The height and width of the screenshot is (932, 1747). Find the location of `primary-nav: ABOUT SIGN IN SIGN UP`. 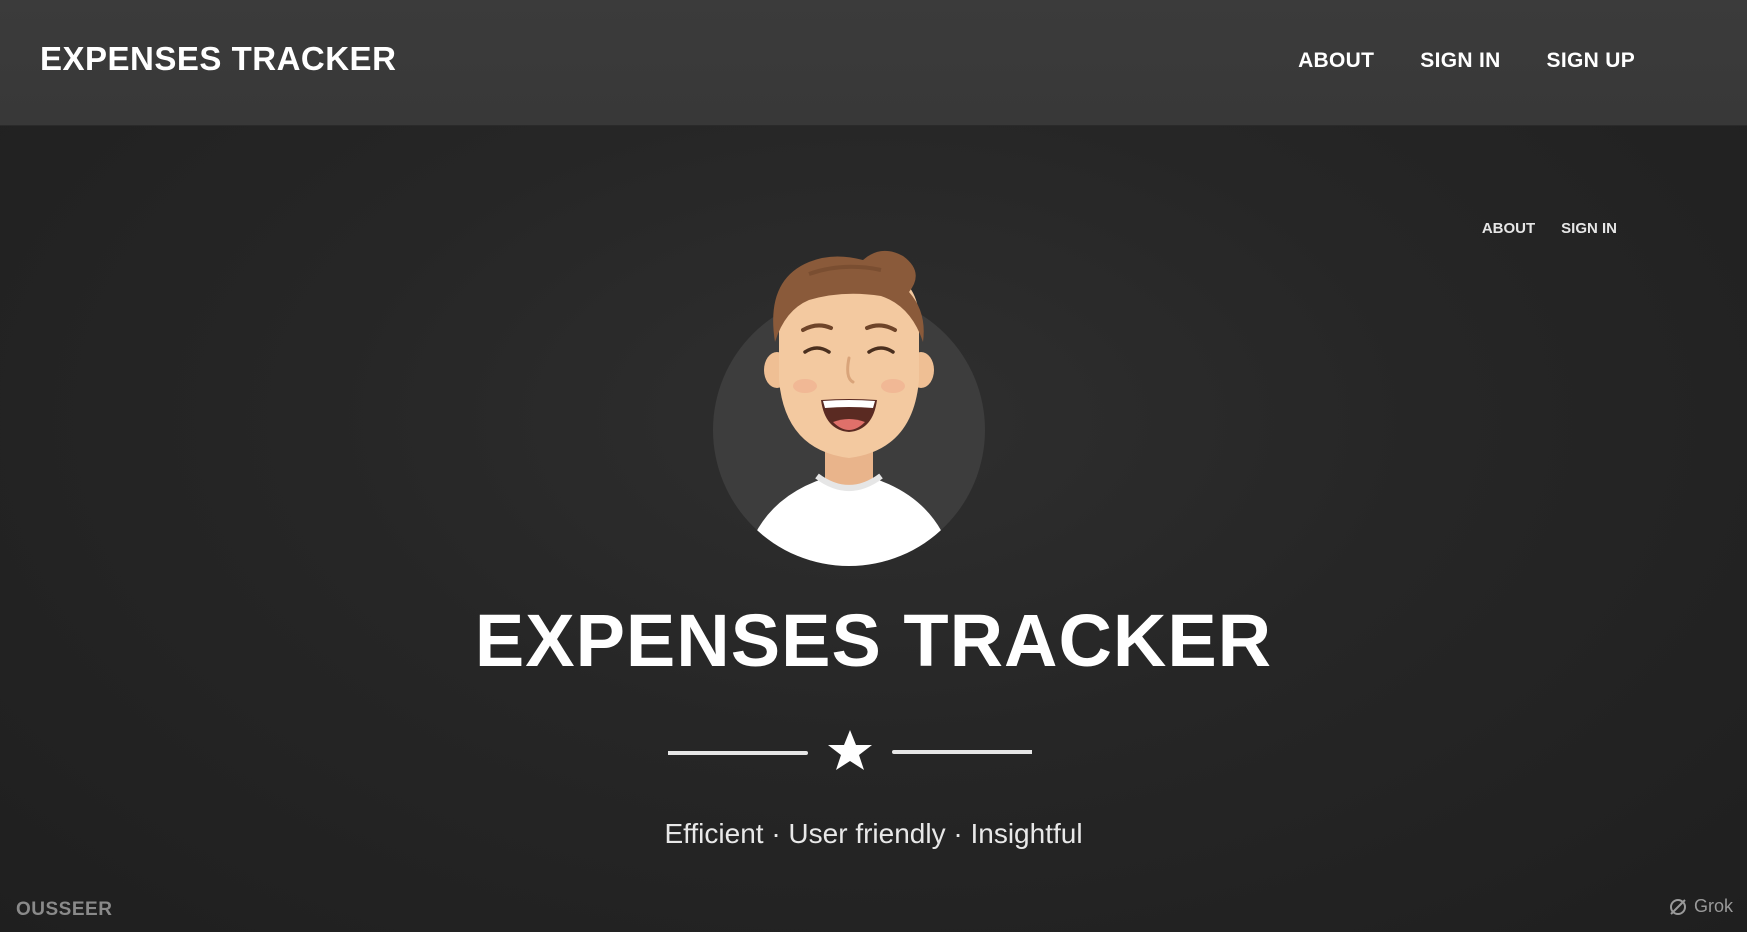

primary-nav: ABOUT SIGN IN SIGN UP is located at coordinates (1466, 61).